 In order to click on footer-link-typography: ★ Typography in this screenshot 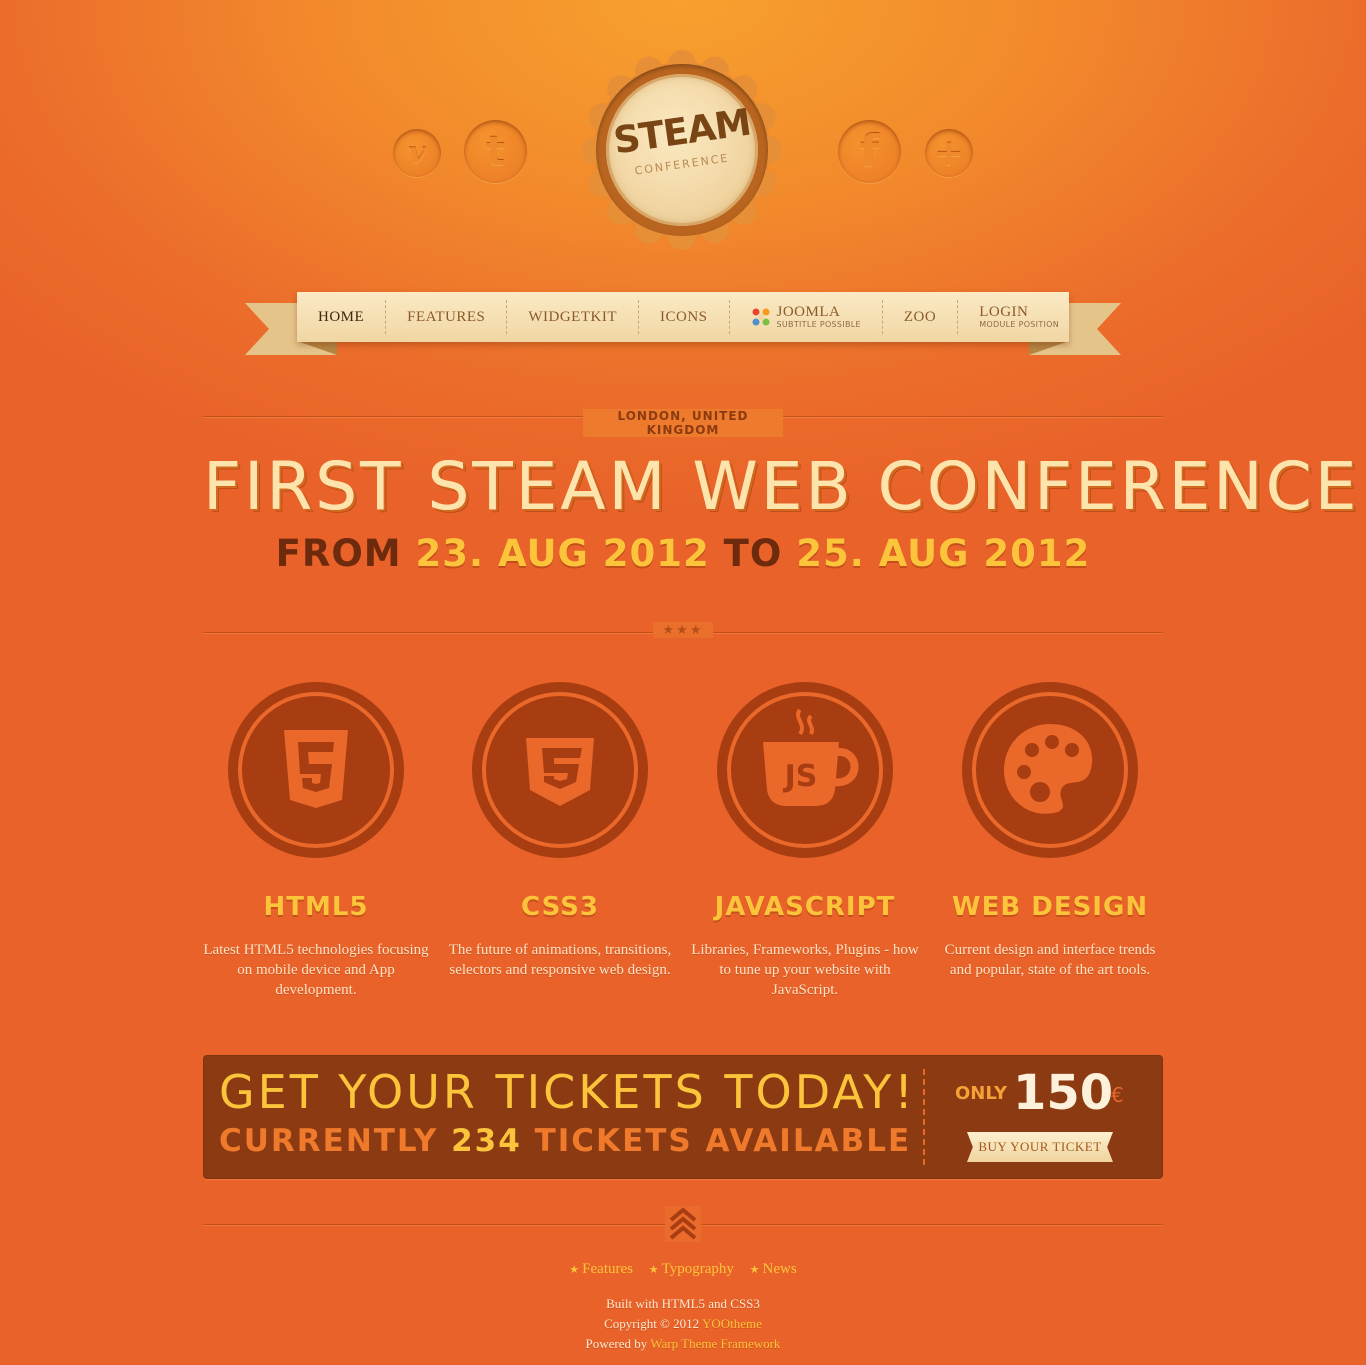, I will do `click(691, 1269)`.